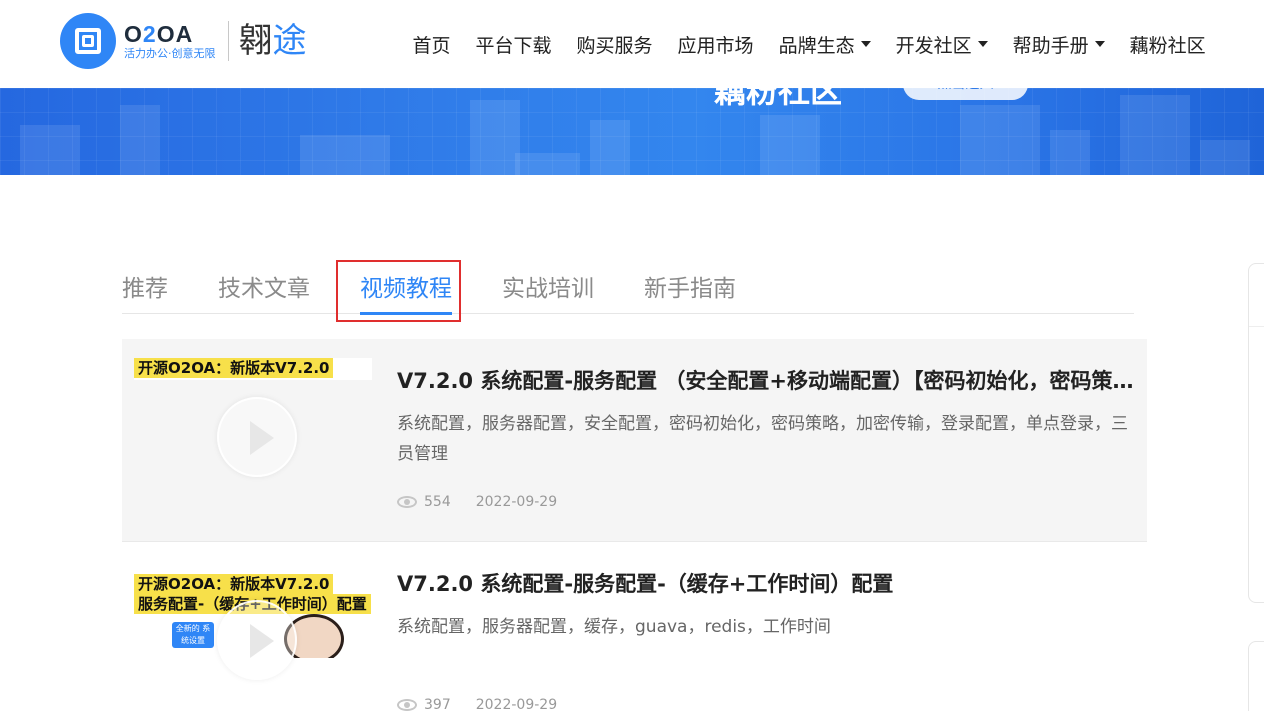 This screenshot has height=711, width=1264. I want to click on video-tags: 系统配置，服务器配置，缓存，guava，redis，工作时间, so click(614, 627).